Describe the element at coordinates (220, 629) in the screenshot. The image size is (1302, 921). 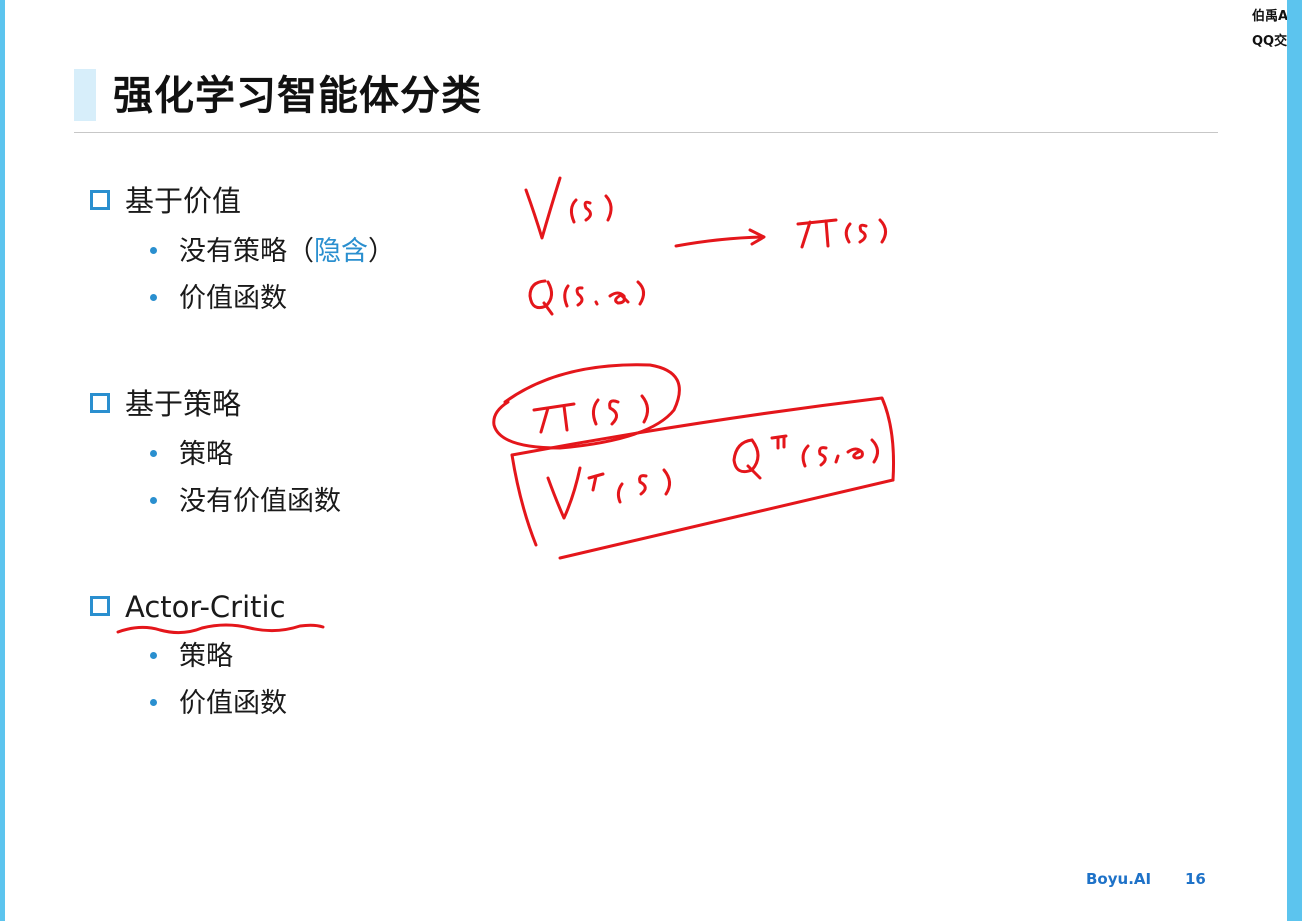
I see `handwritten-underline` at that location.